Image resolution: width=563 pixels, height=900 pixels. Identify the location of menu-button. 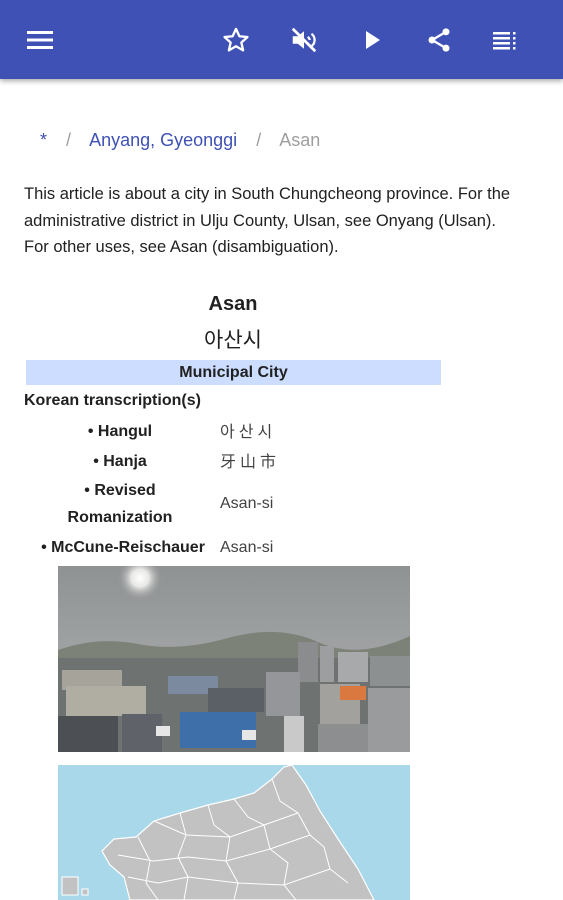
(40, 40).